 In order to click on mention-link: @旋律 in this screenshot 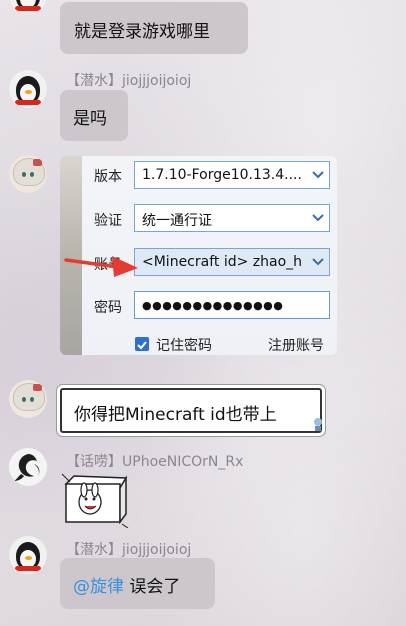, I will do `click(98, 587)`.